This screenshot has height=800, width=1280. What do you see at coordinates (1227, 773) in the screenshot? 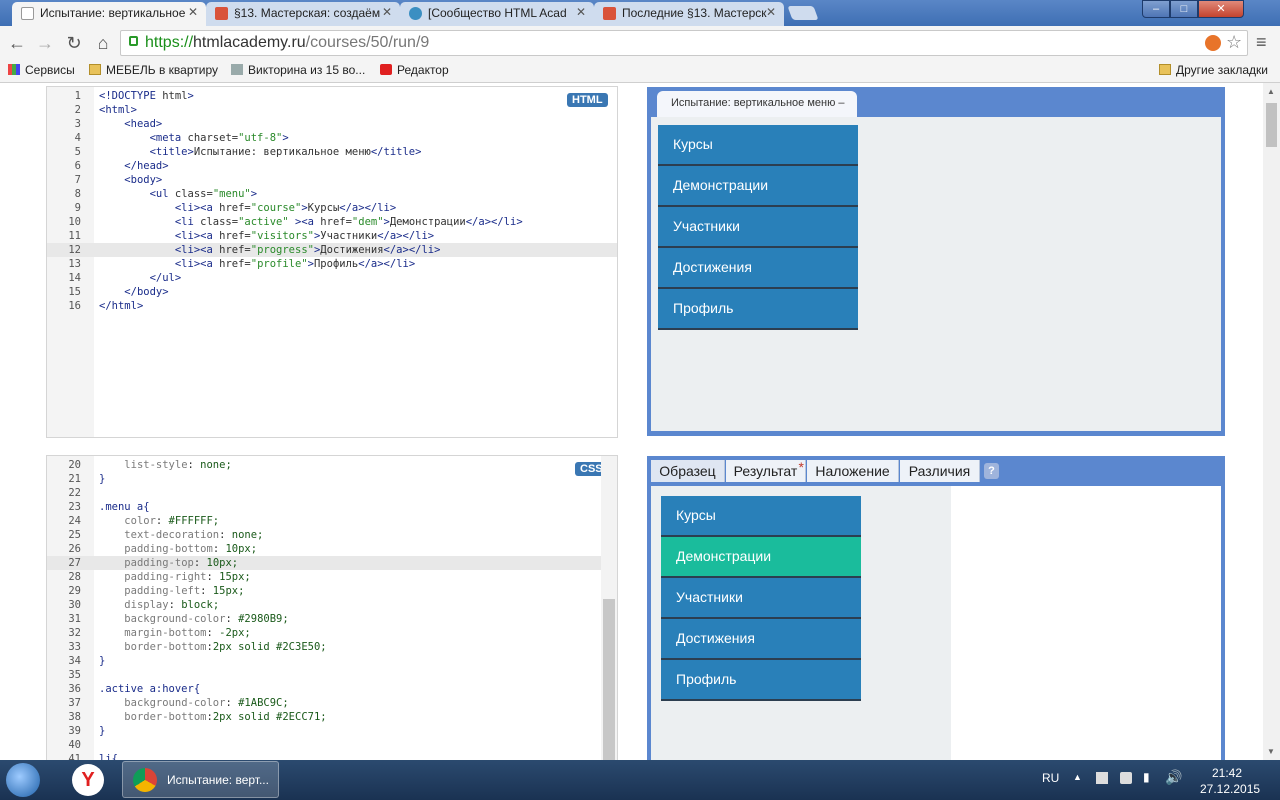
I see `clock-time: 21:42` at bounding box center [1227, 773].